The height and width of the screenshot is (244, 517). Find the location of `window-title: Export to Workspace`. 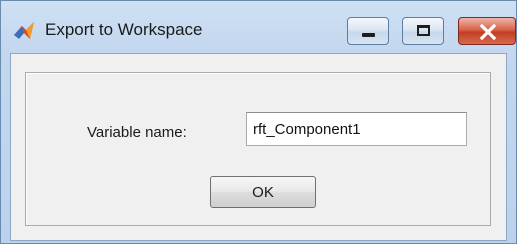

window-title: Export to Workspace is located at coordinates (124, 29).